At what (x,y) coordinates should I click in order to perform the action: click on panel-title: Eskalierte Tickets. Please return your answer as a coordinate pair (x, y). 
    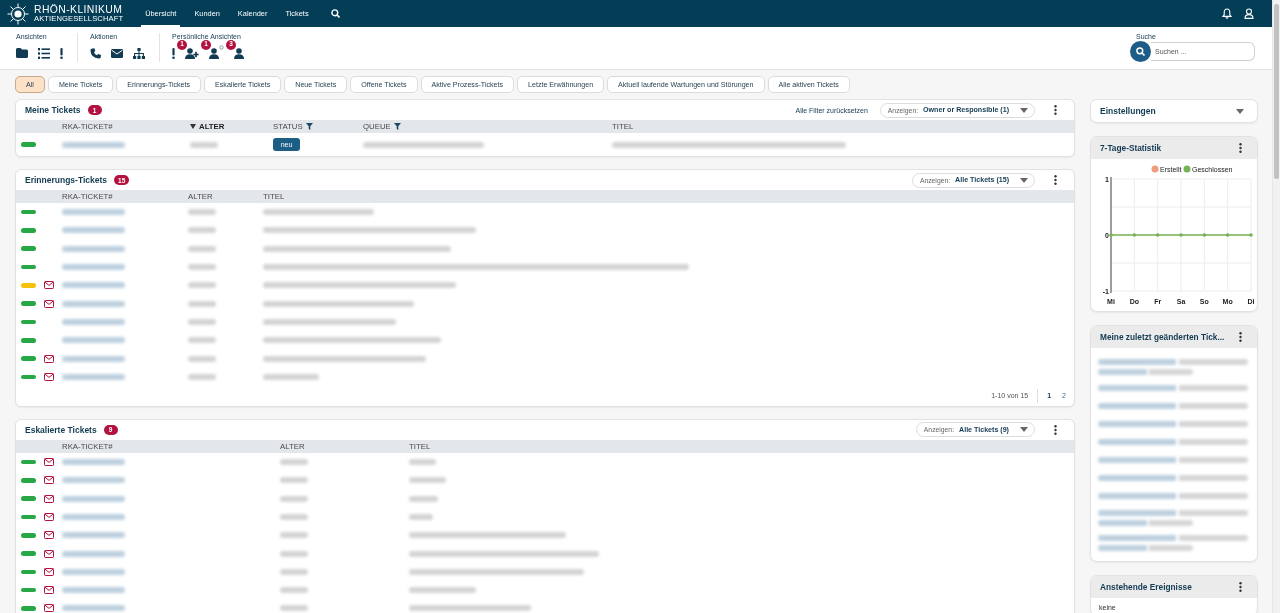
    Looking at the image, I should click on (61, 429).